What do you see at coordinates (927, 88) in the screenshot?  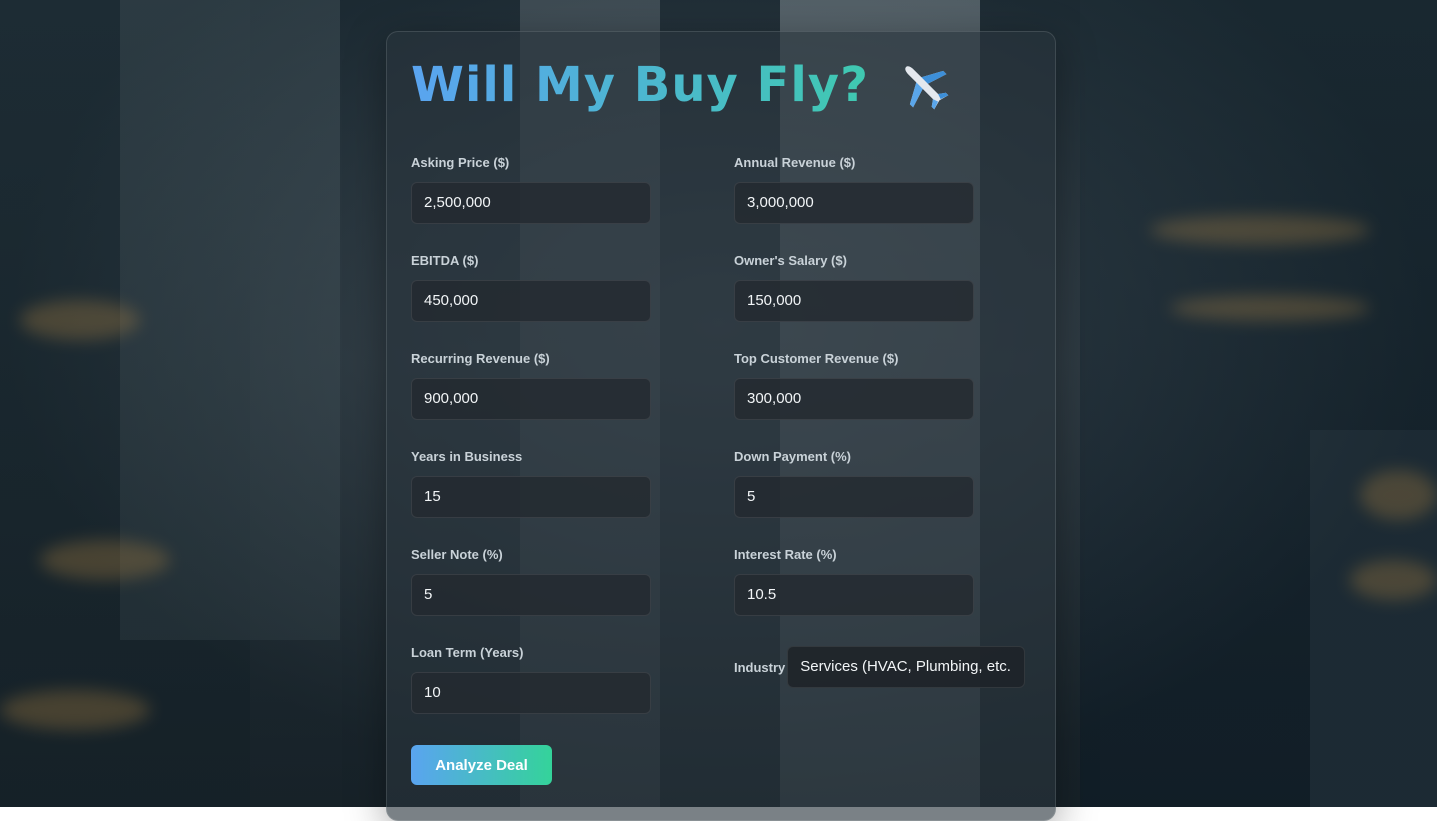 I see `airplane-icon` at bounding box center [927, 88].